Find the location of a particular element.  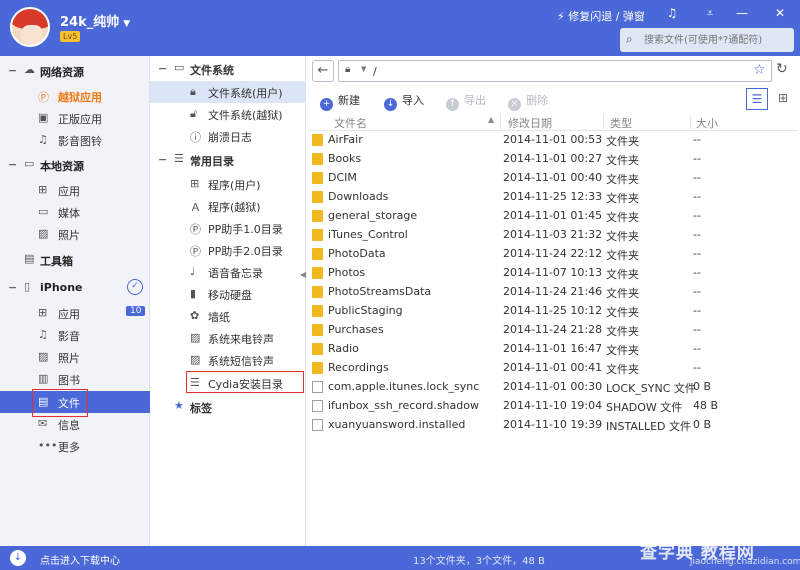

section-filesystem: − ▭ 文件系统 is located at coordinates (228, 69).